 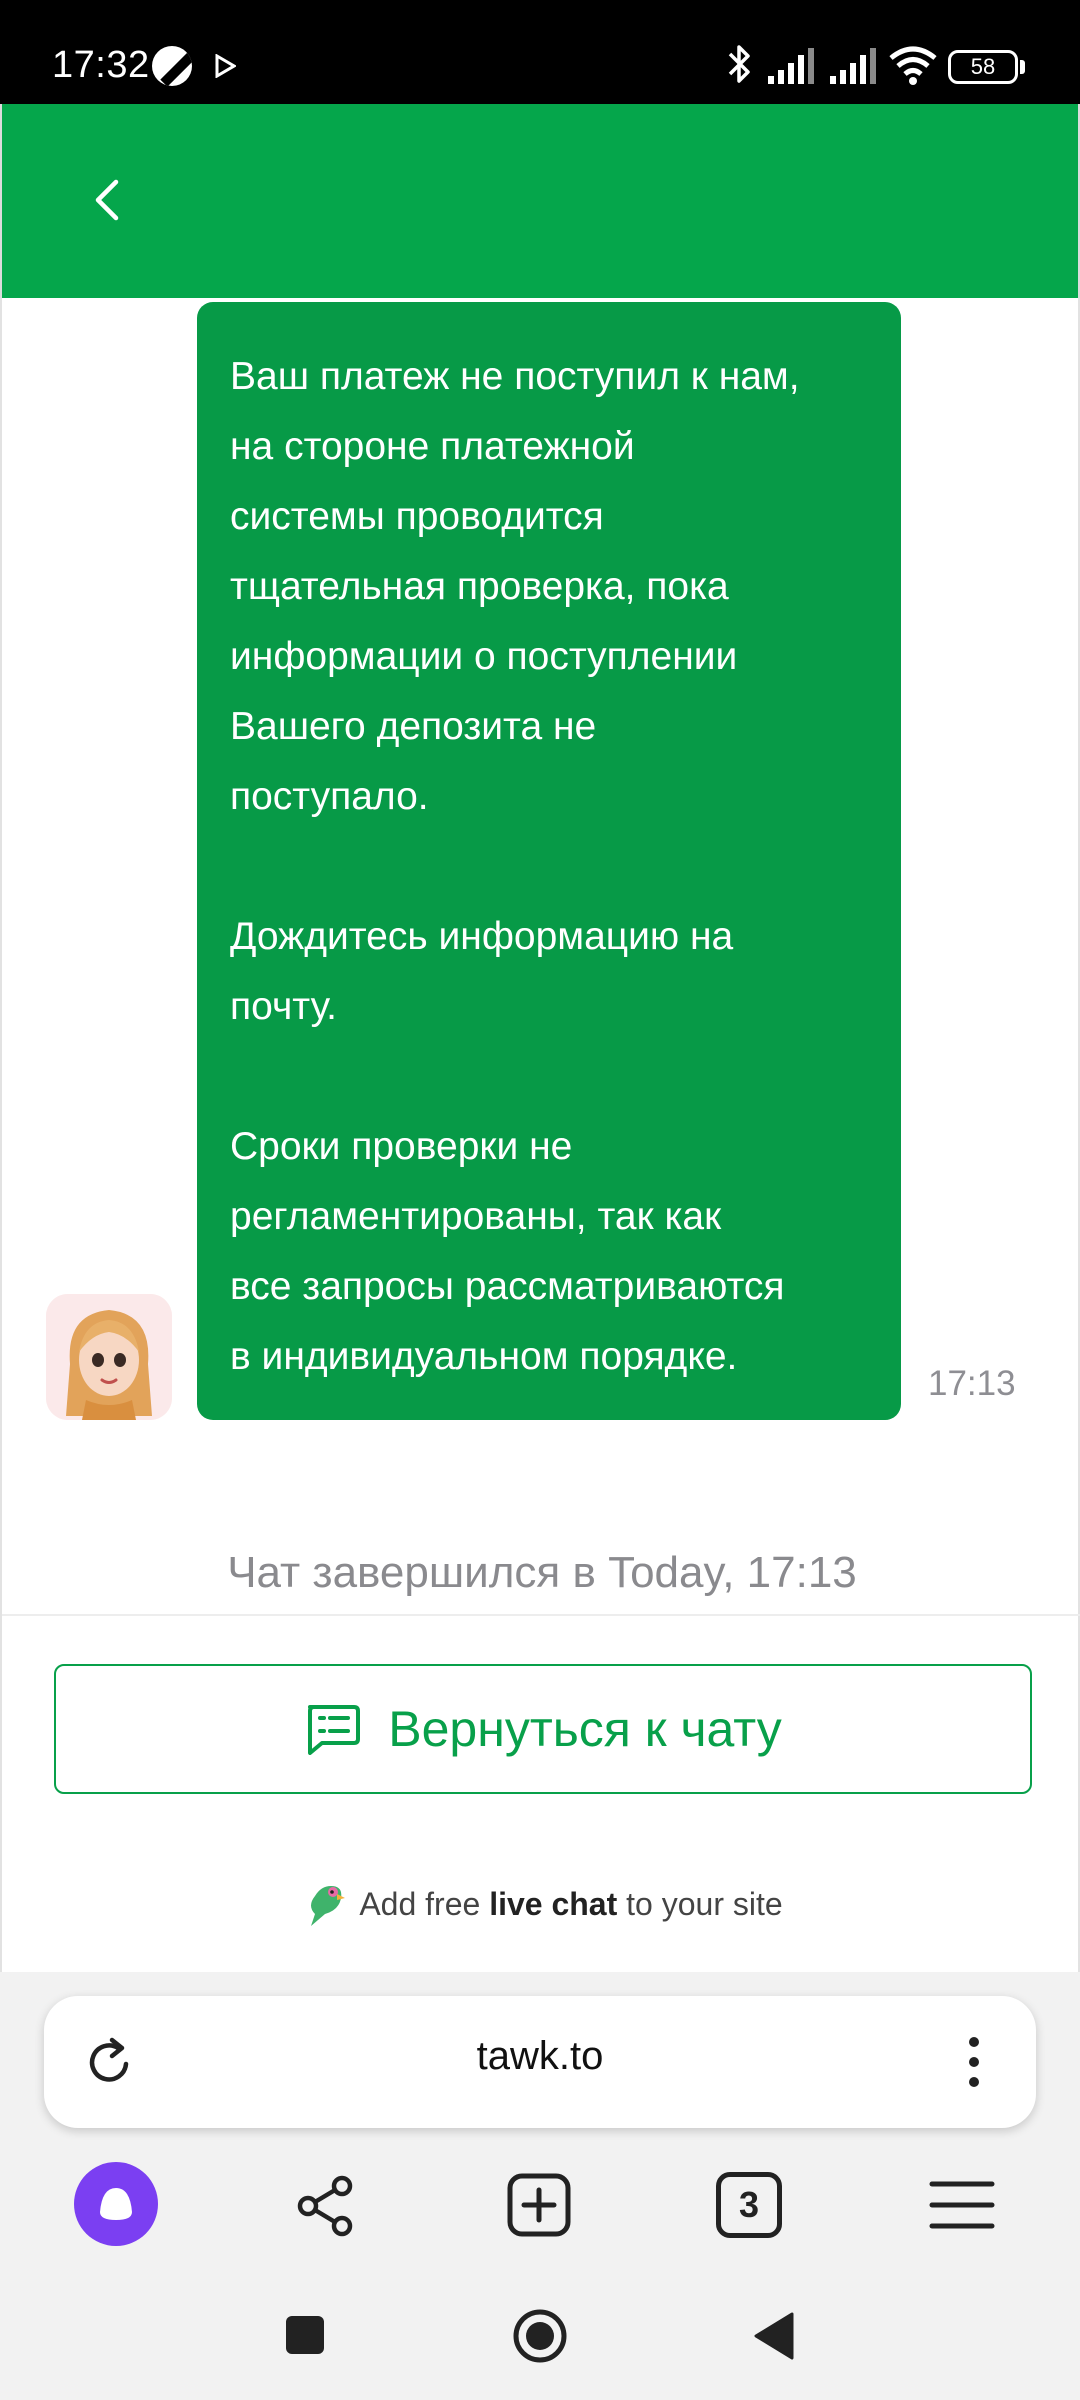 I want to click on more-options-icon, so click(x=974, y=2062).